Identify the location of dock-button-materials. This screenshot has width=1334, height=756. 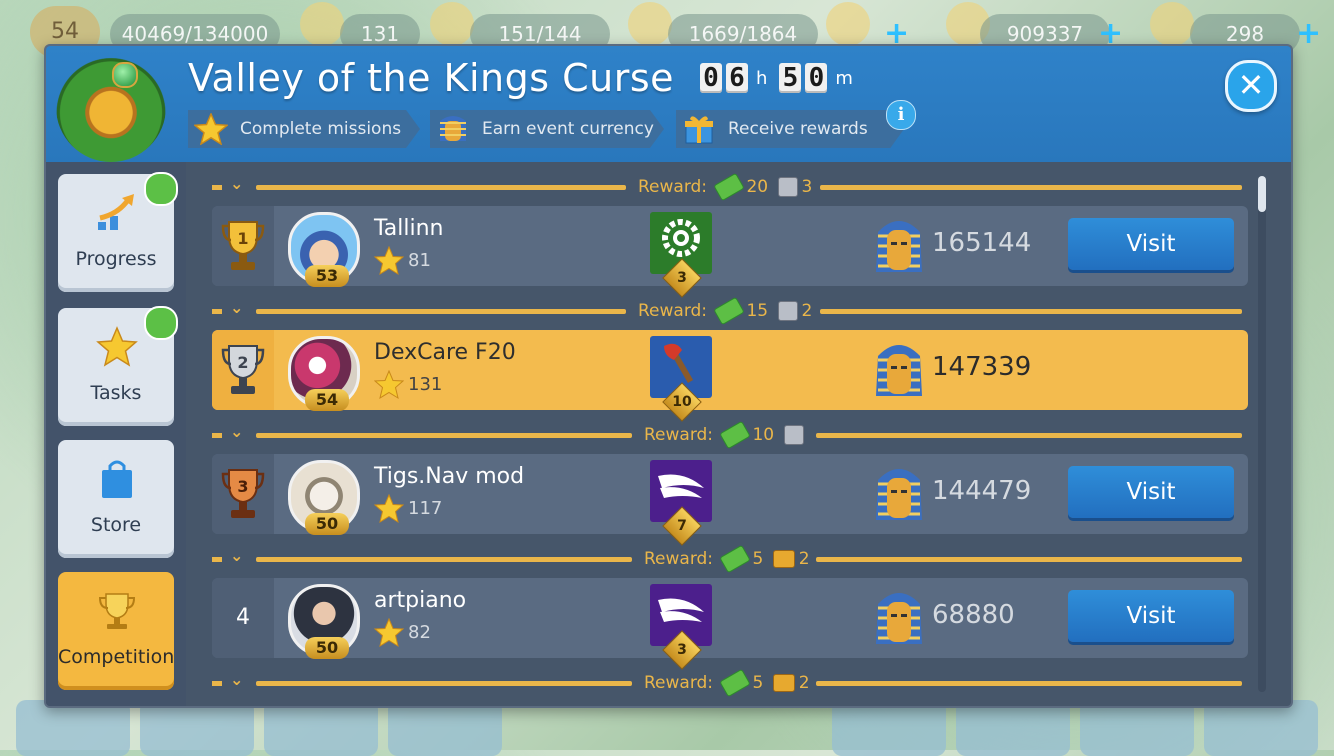
(321, 728).